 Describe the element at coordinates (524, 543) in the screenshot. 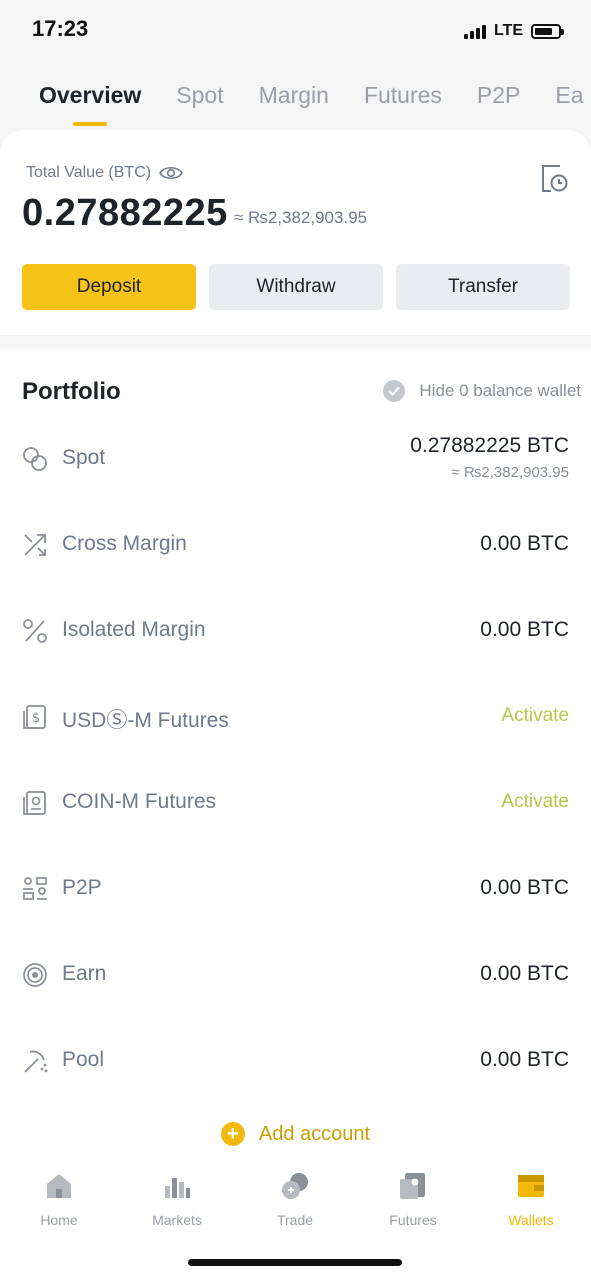

I see `account-value-cross-margin: 0.00 BTC` at that location.